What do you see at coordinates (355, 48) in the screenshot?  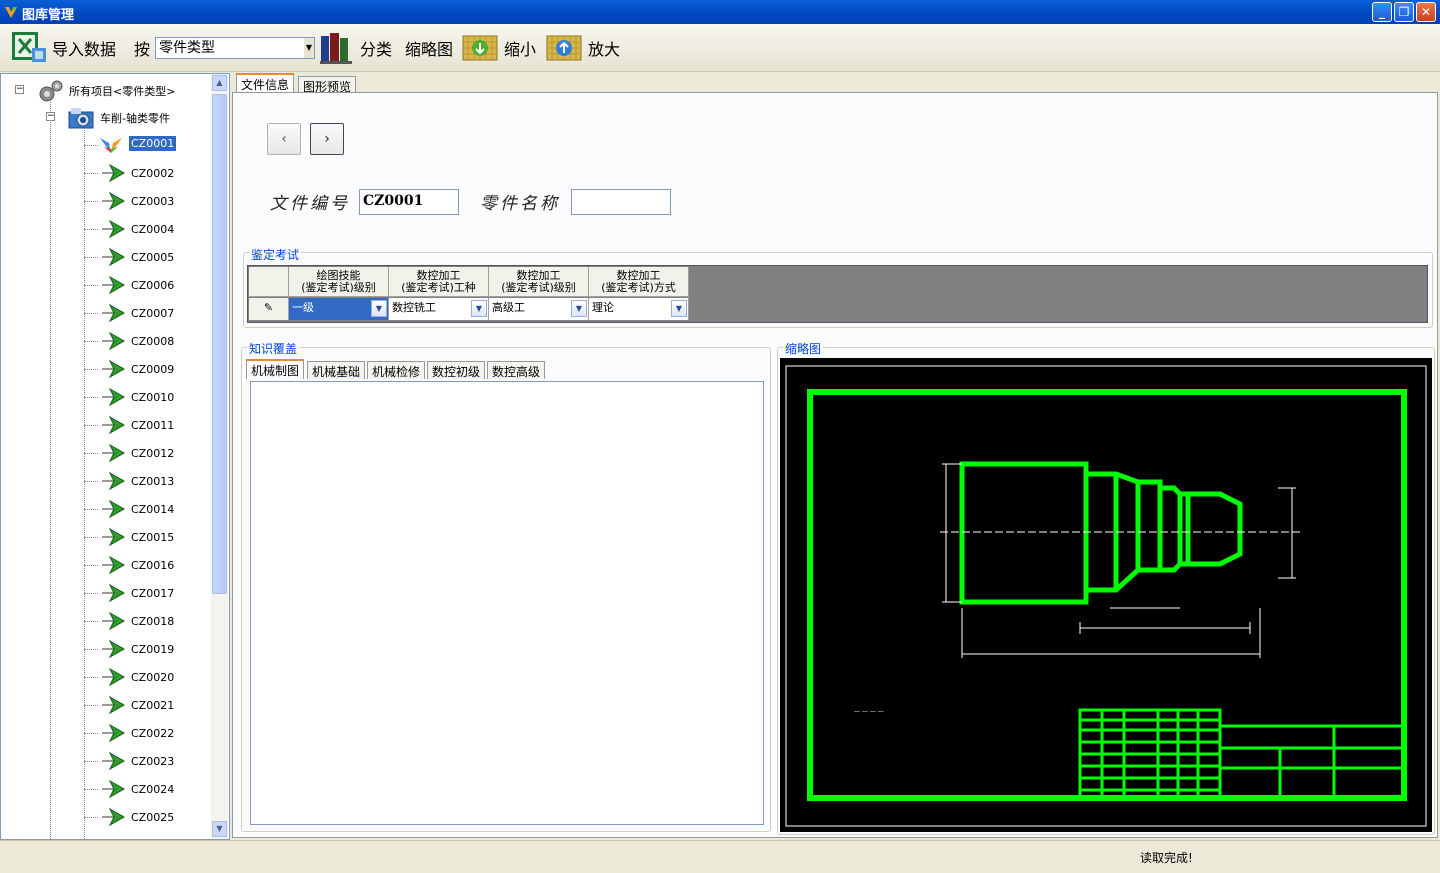 I see `classify-button: 分类` at bounding box center [355, 48].